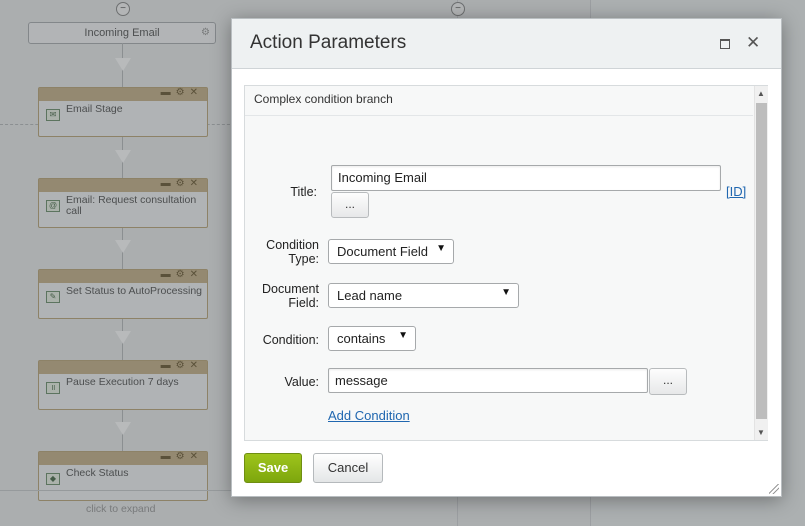 The width and height of the screenshot is (805, 526). I want to click on id-link: [ID], so click(736, 191).